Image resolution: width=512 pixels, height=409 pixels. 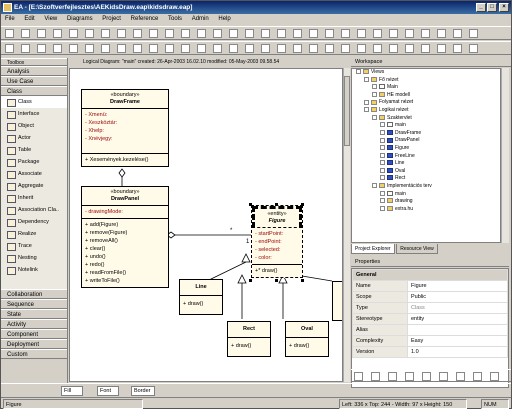 What do you see at coordinates (426, 149) in the screenshot?
I see `tree-node: Figure` at bounding box center [426, 149].